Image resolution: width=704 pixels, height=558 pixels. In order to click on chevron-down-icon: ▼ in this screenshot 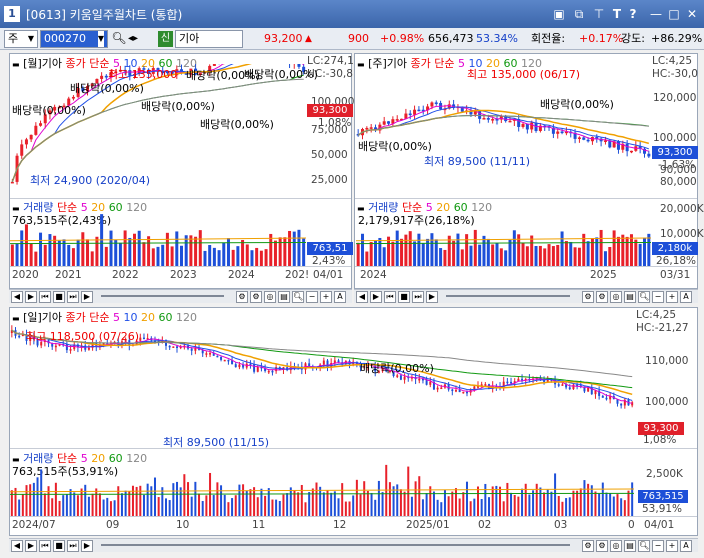, I will do `click(30, 38)`.